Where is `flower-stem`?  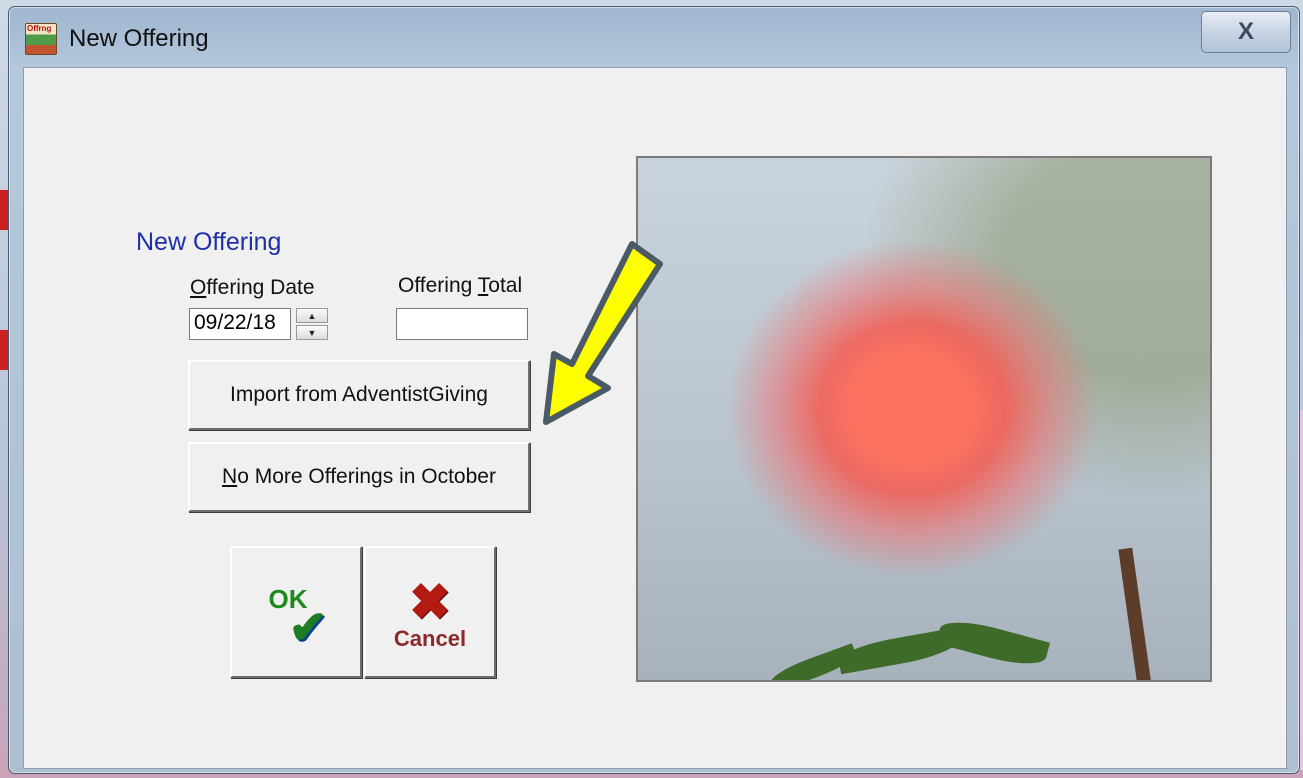 flower-stem is located at coordinates (1135, 613).